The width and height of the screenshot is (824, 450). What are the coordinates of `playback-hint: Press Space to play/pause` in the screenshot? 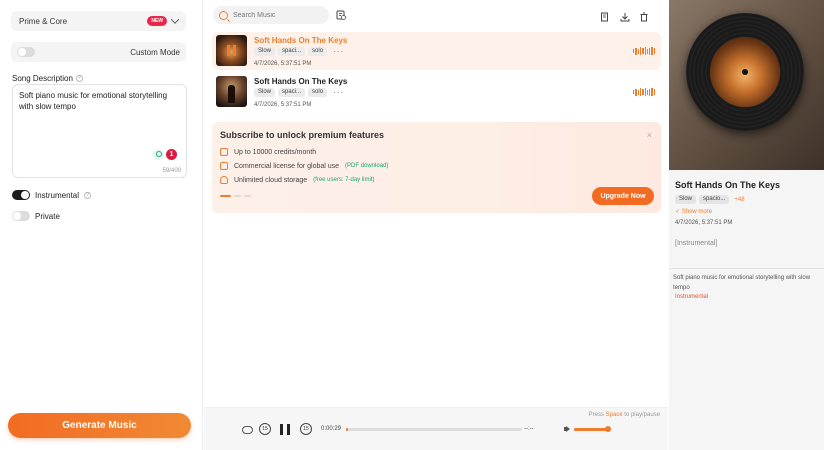 It's located at (624, 415).